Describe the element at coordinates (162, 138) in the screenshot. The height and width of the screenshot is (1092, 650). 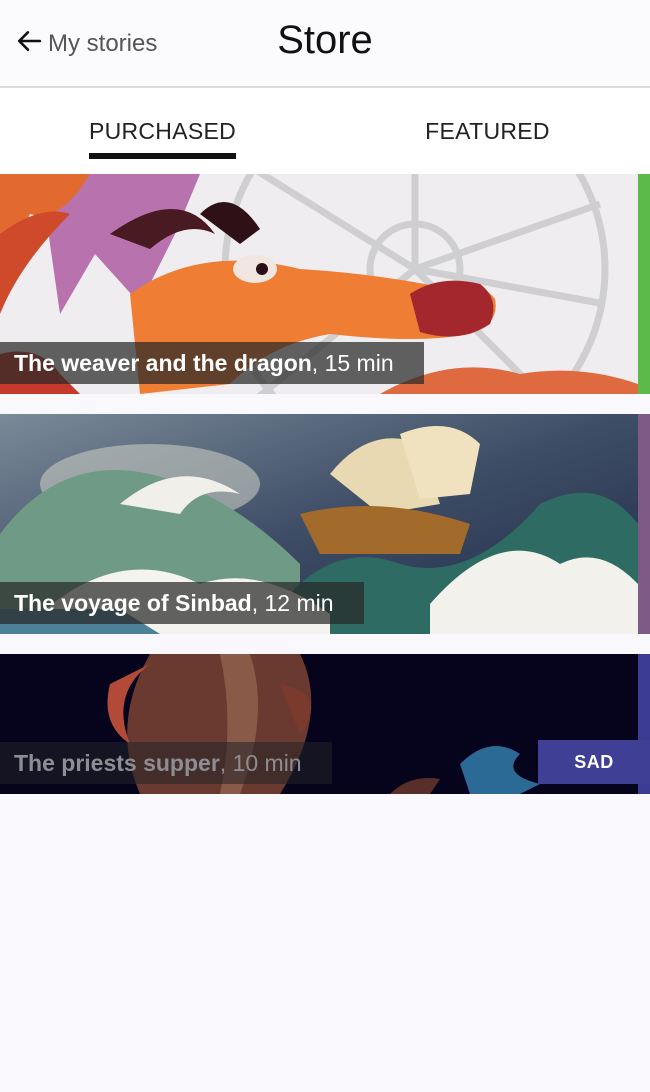
I see `tab-purchased-label: PURCHASED` at that location.